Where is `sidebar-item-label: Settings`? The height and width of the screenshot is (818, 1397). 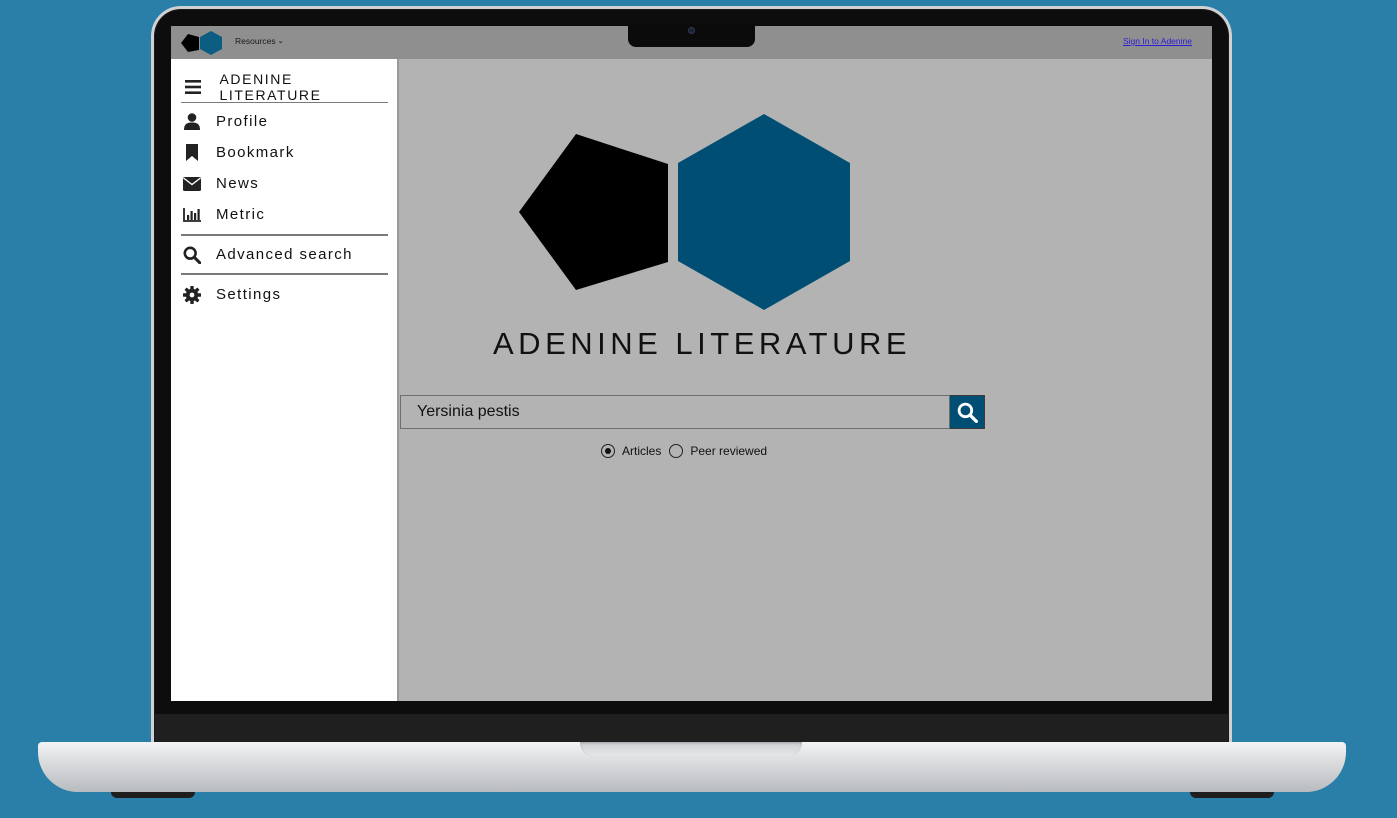
sidebar-item-label: Settings is located at coordinates (249, 294).